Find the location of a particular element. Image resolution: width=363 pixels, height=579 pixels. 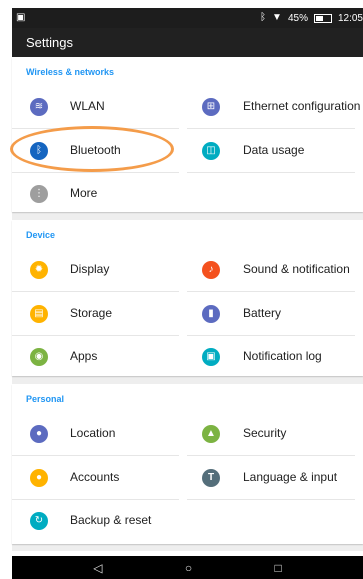

status-bar: ▣ ᛒ ▼ 45% 12:05 is located at coordinates (187, 18).